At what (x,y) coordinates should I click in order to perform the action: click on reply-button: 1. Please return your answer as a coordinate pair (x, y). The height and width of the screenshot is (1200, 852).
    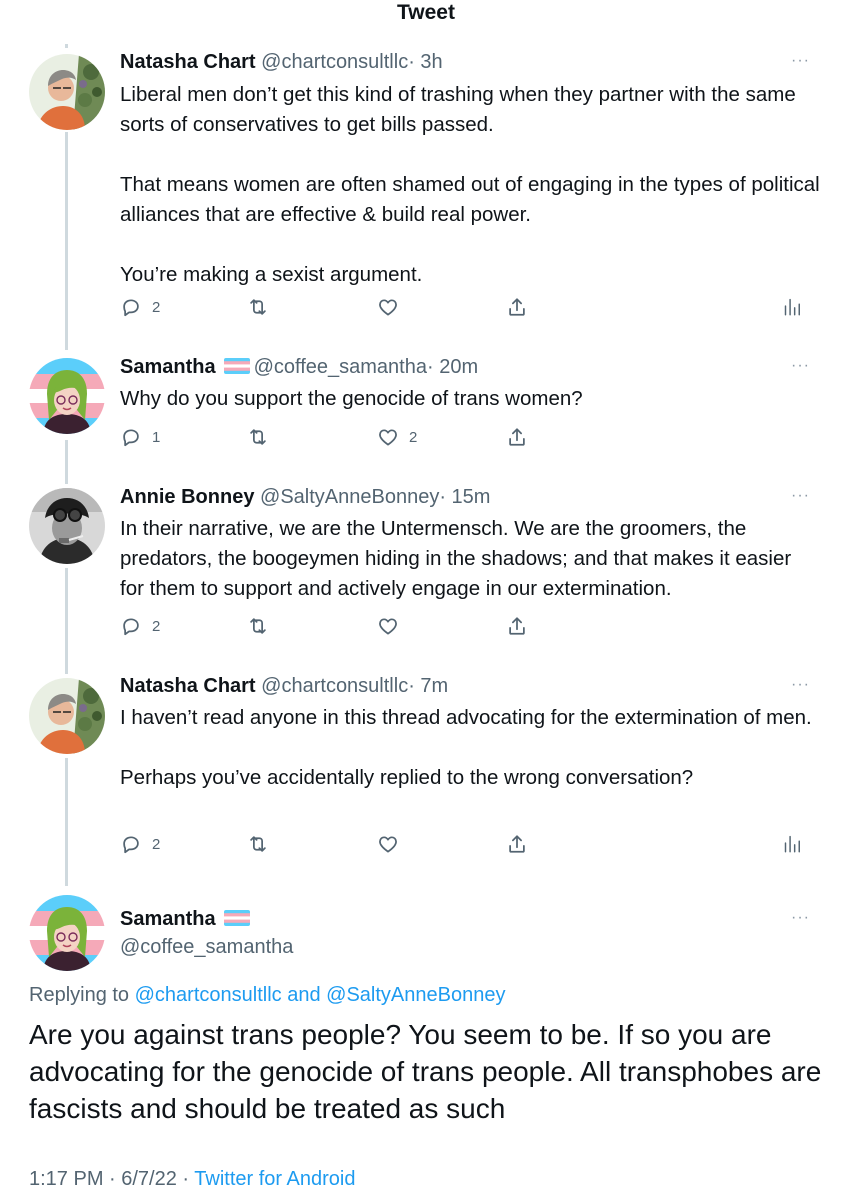
    Looking at the image, I should click on (140, 437).